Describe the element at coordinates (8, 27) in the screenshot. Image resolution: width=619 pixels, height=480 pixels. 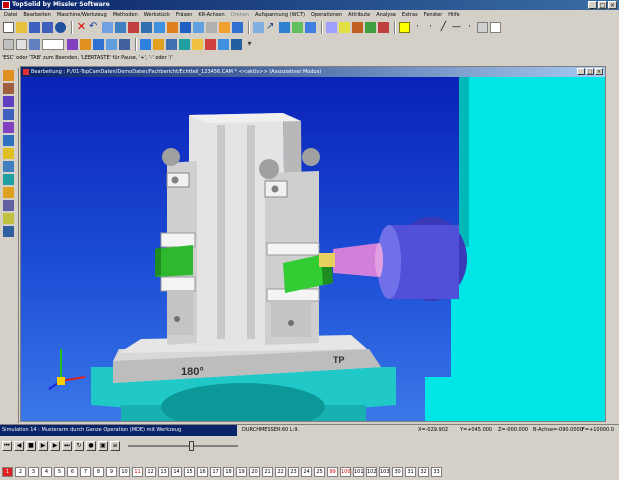
I see `new-icon` at that location.